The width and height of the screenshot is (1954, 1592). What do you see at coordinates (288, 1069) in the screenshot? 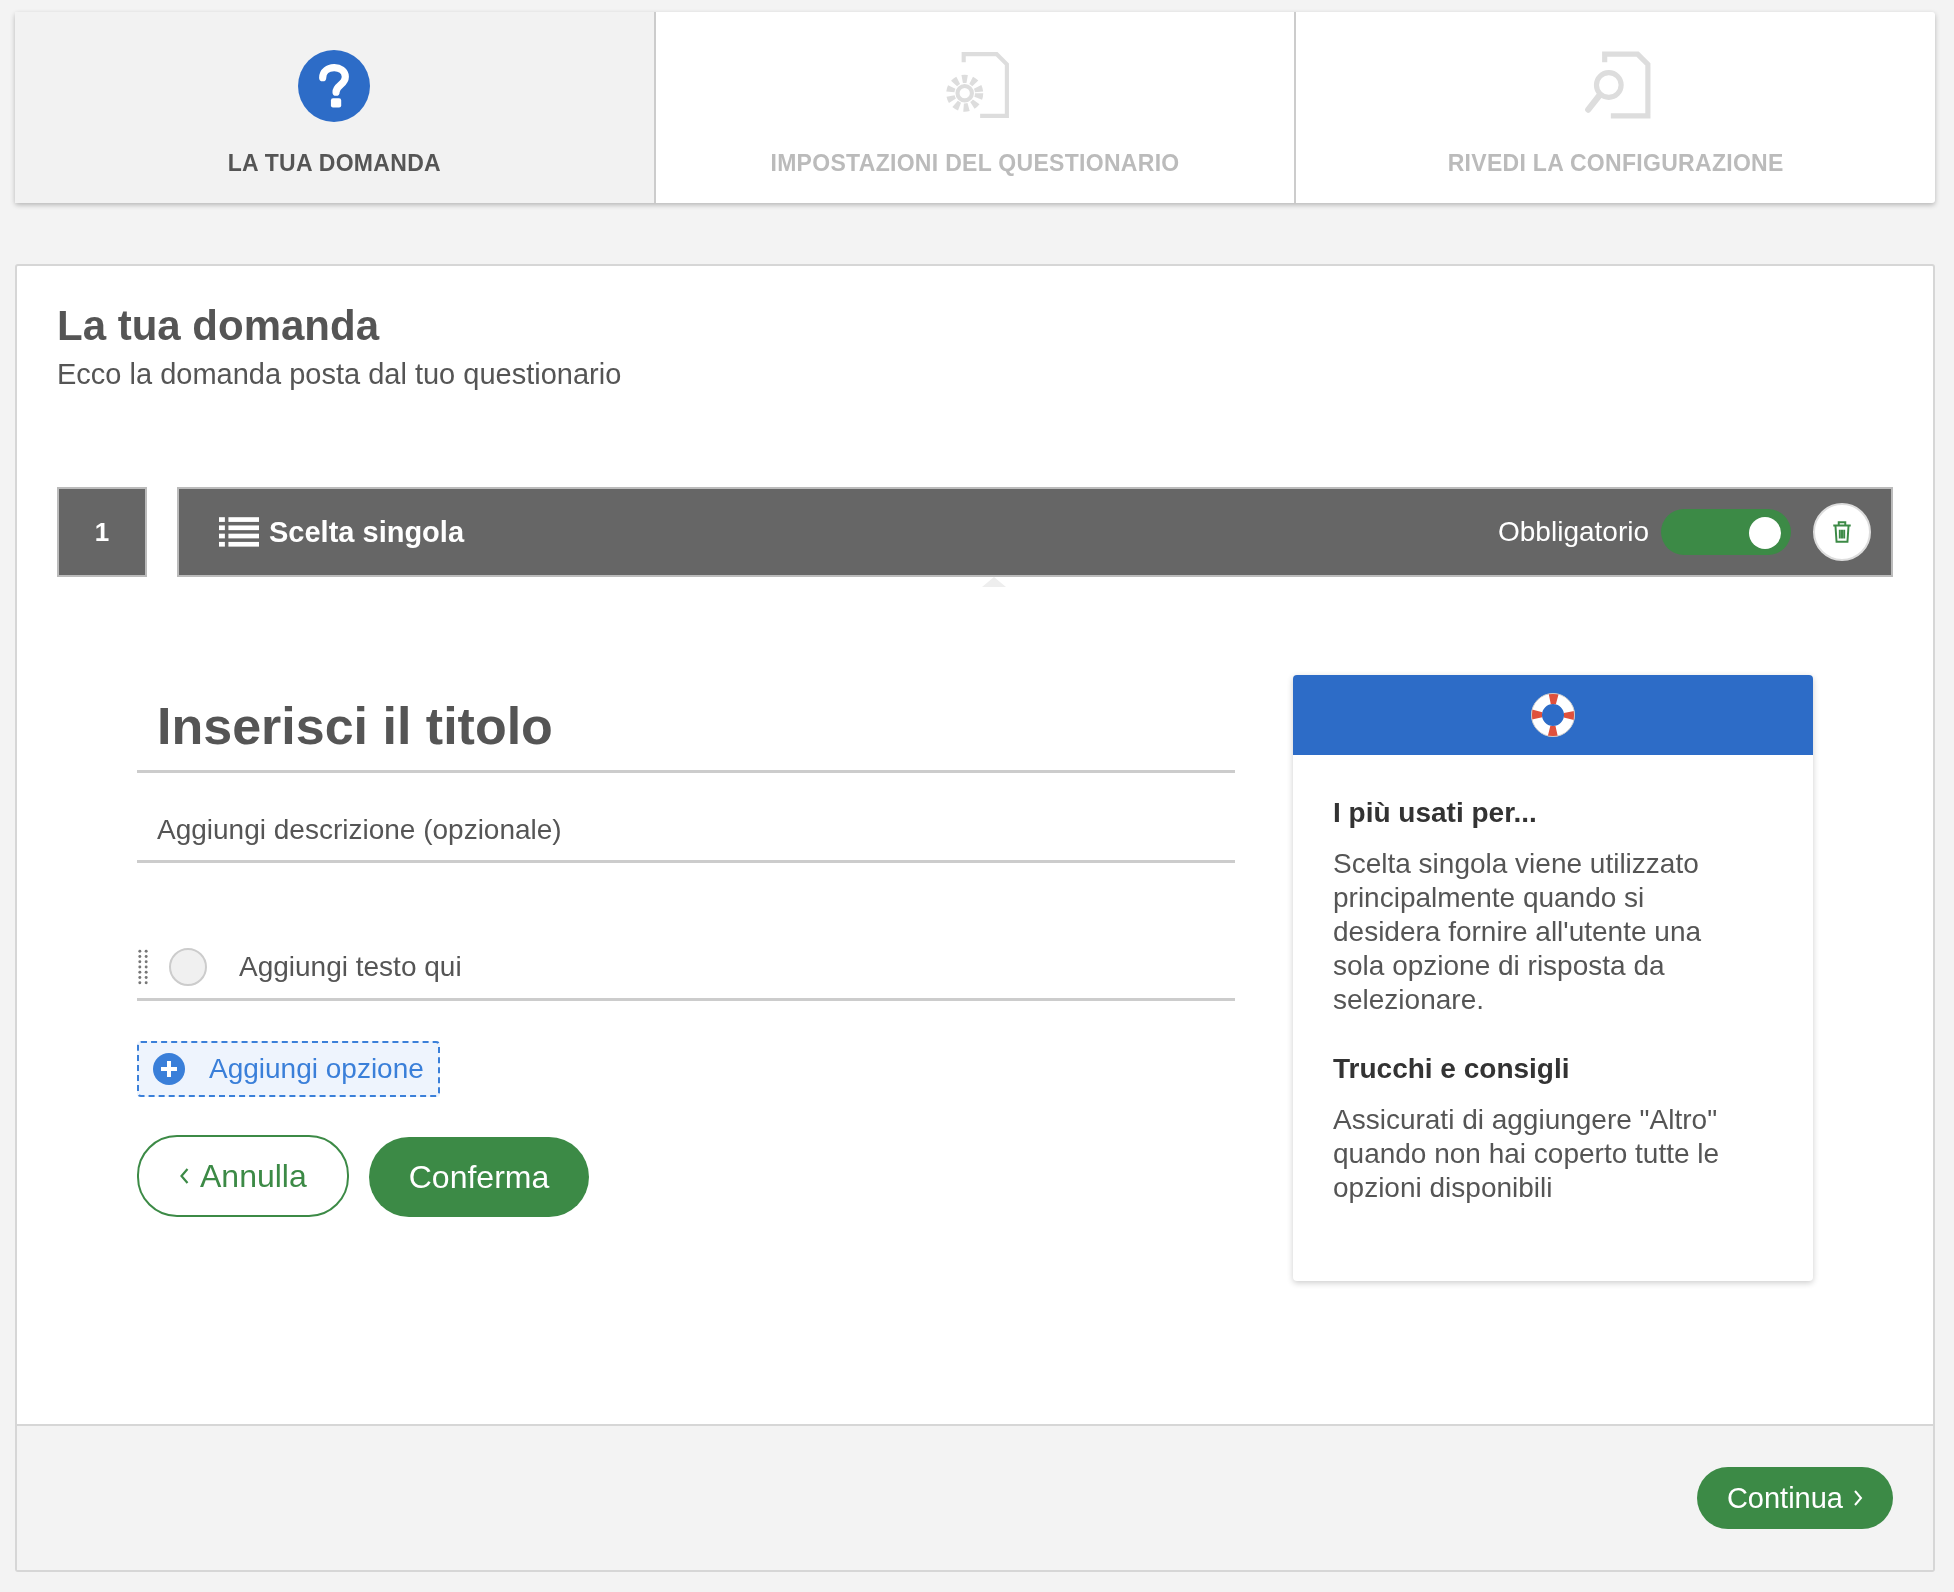
I see `add-option-button: Aggiungi opzione` at bounding box center [288, 1069].